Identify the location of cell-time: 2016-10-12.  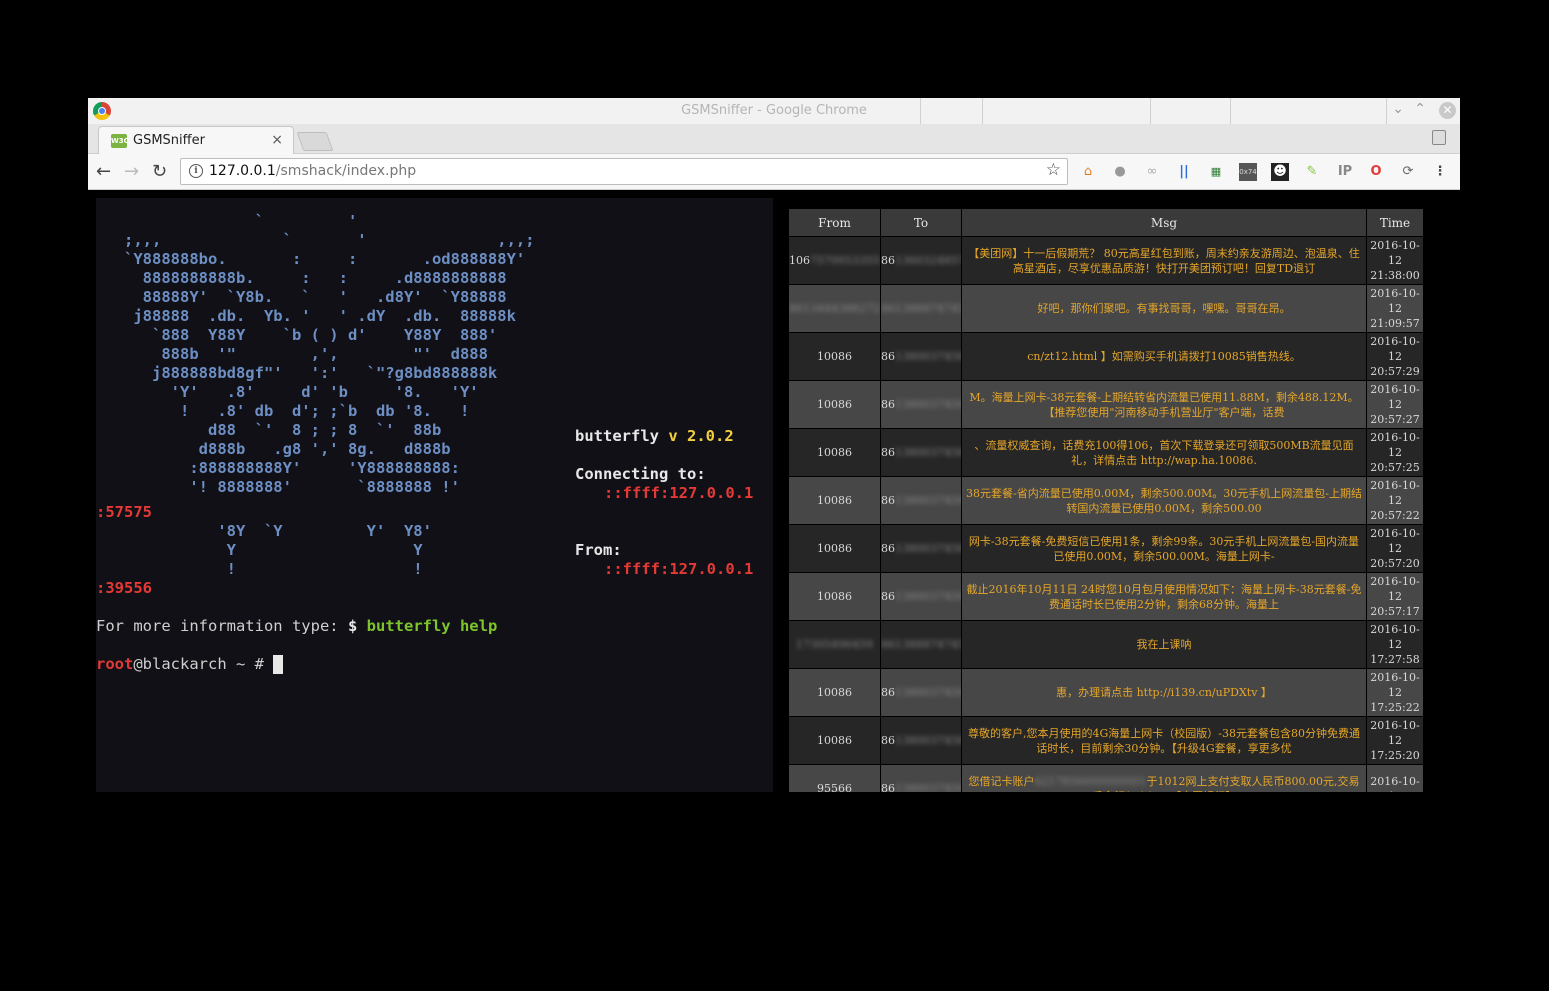
(1394, 778).